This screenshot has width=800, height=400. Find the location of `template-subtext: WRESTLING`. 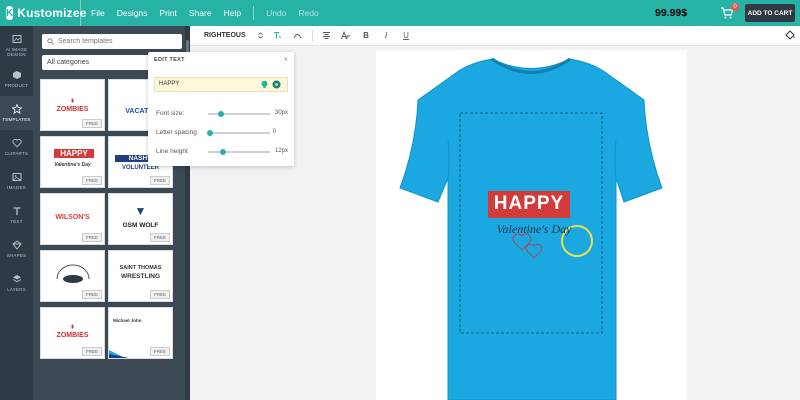

template-subtext: WRESTLING is located at coordinates (140, 276).